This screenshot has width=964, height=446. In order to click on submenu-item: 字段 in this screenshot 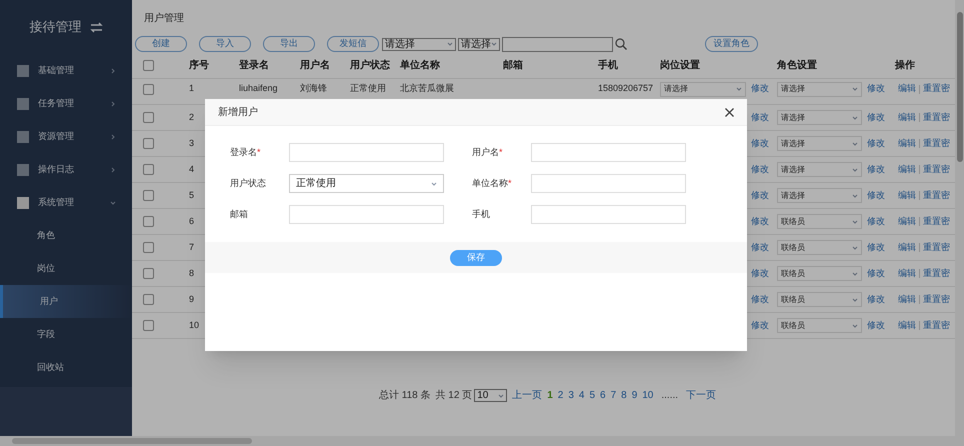, I will do `click(66, 334)`.